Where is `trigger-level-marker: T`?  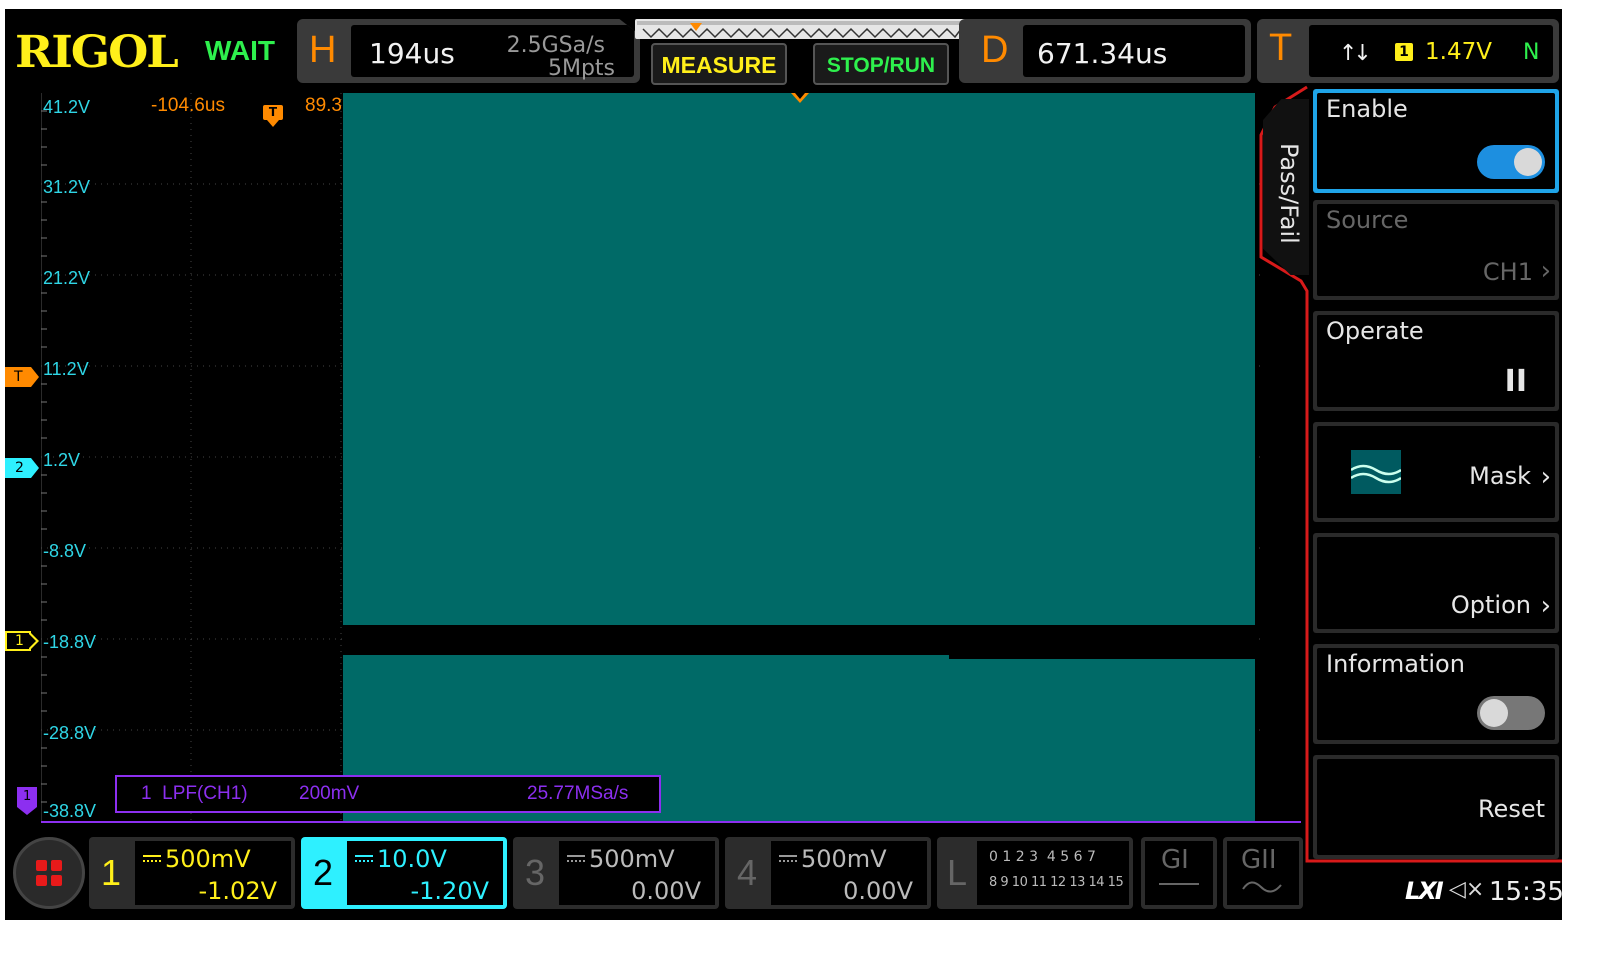 trigger-level-marker: T is located at coordinates (23, 377).